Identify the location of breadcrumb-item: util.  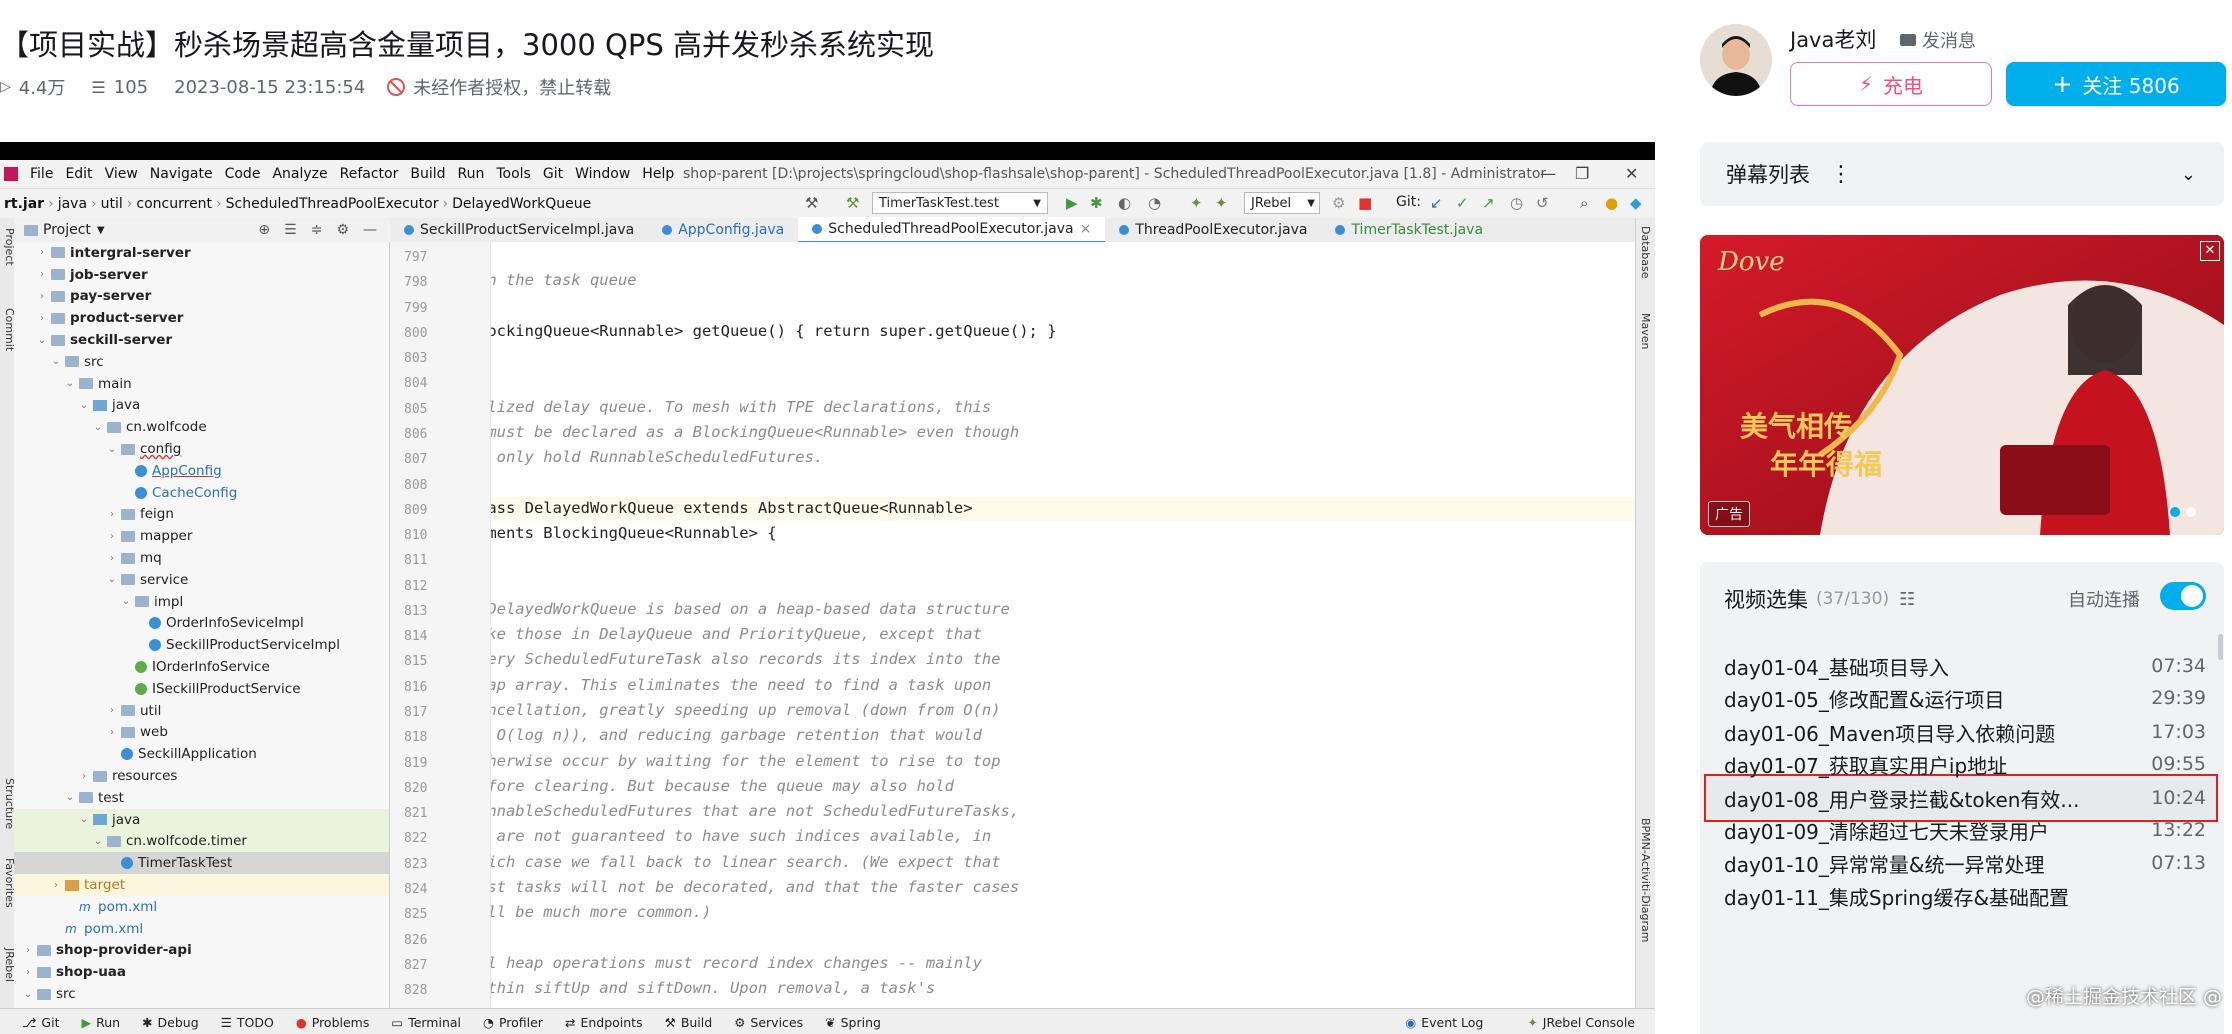
(112, 204).